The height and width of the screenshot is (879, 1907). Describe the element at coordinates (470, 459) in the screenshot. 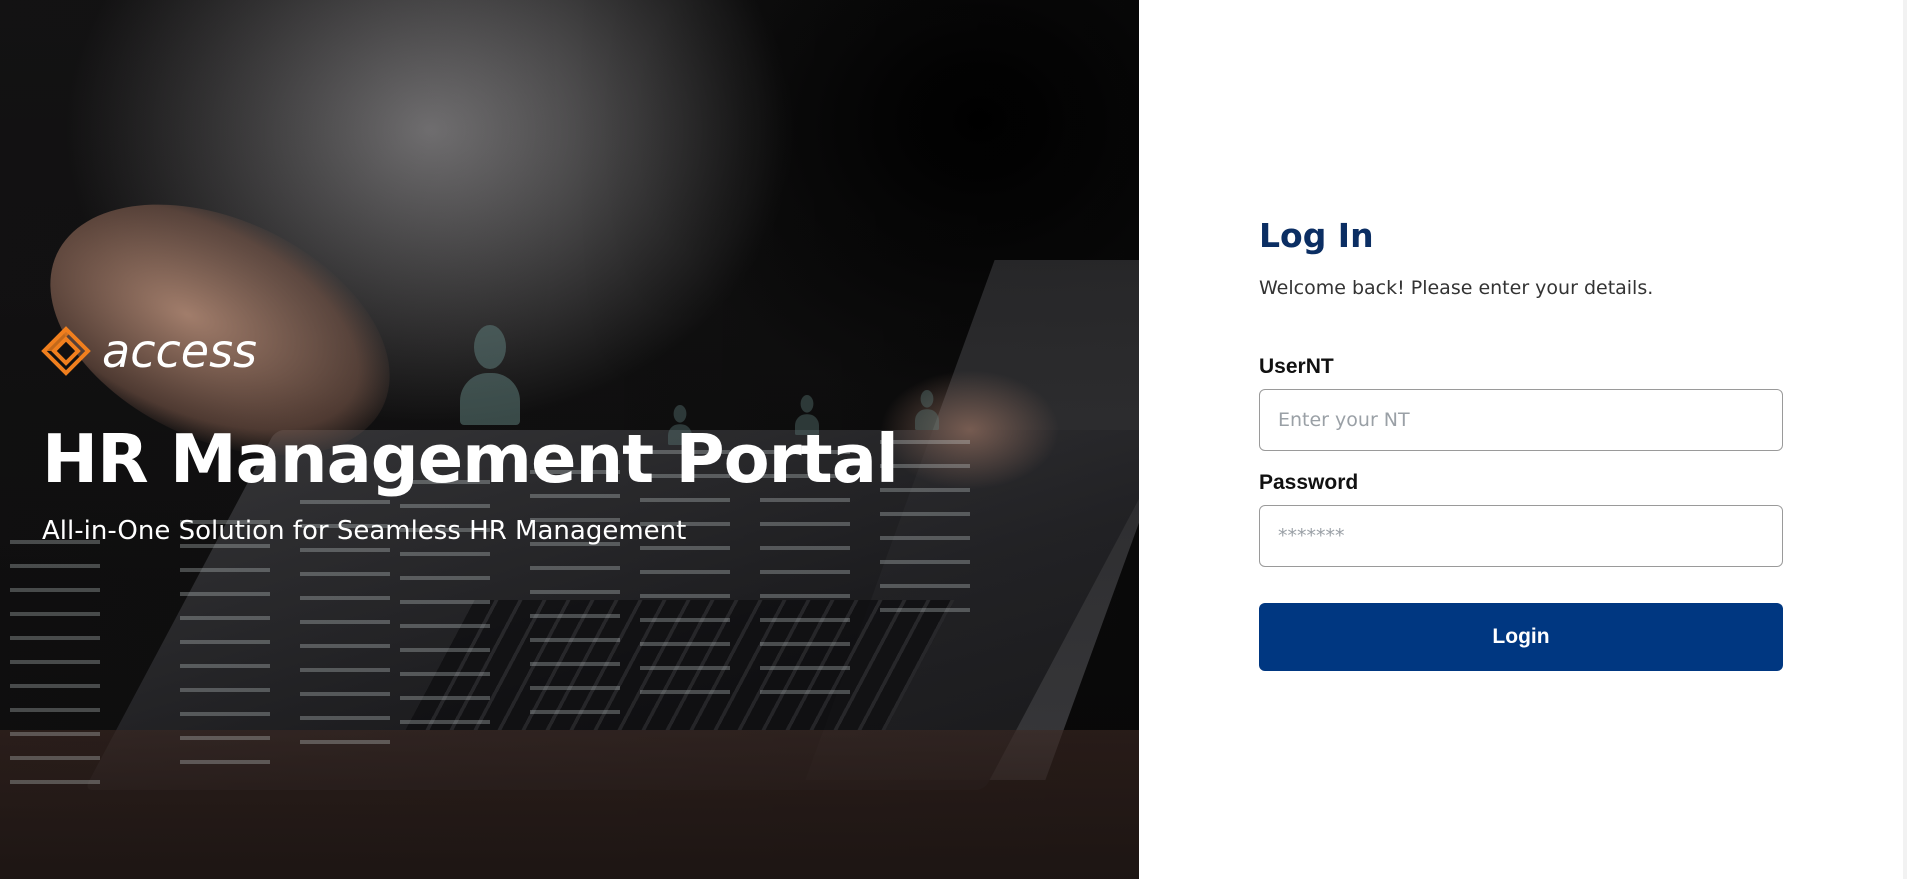

I see `hero-title: HR Management Portal` at that location.